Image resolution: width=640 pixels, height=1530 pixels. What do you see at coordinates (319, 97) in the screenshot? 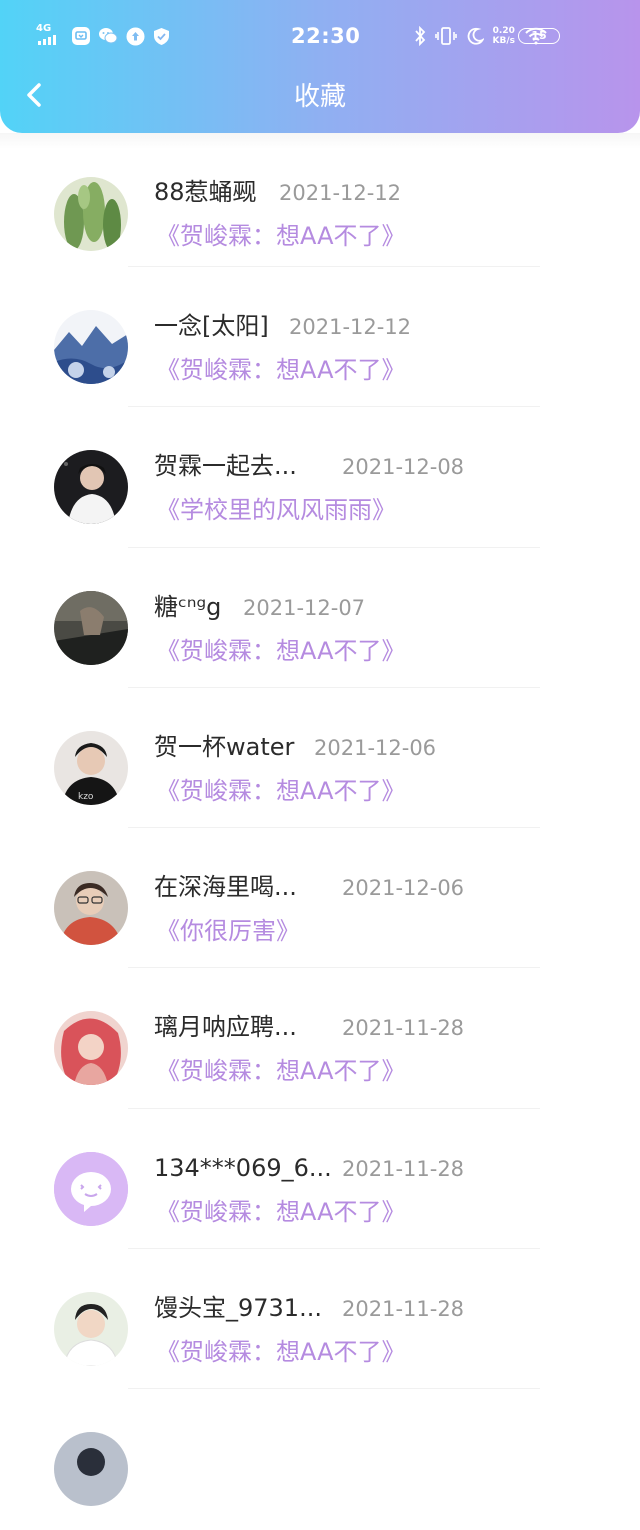
I see `page-title: 收藏` at bounding box center [319, 97].